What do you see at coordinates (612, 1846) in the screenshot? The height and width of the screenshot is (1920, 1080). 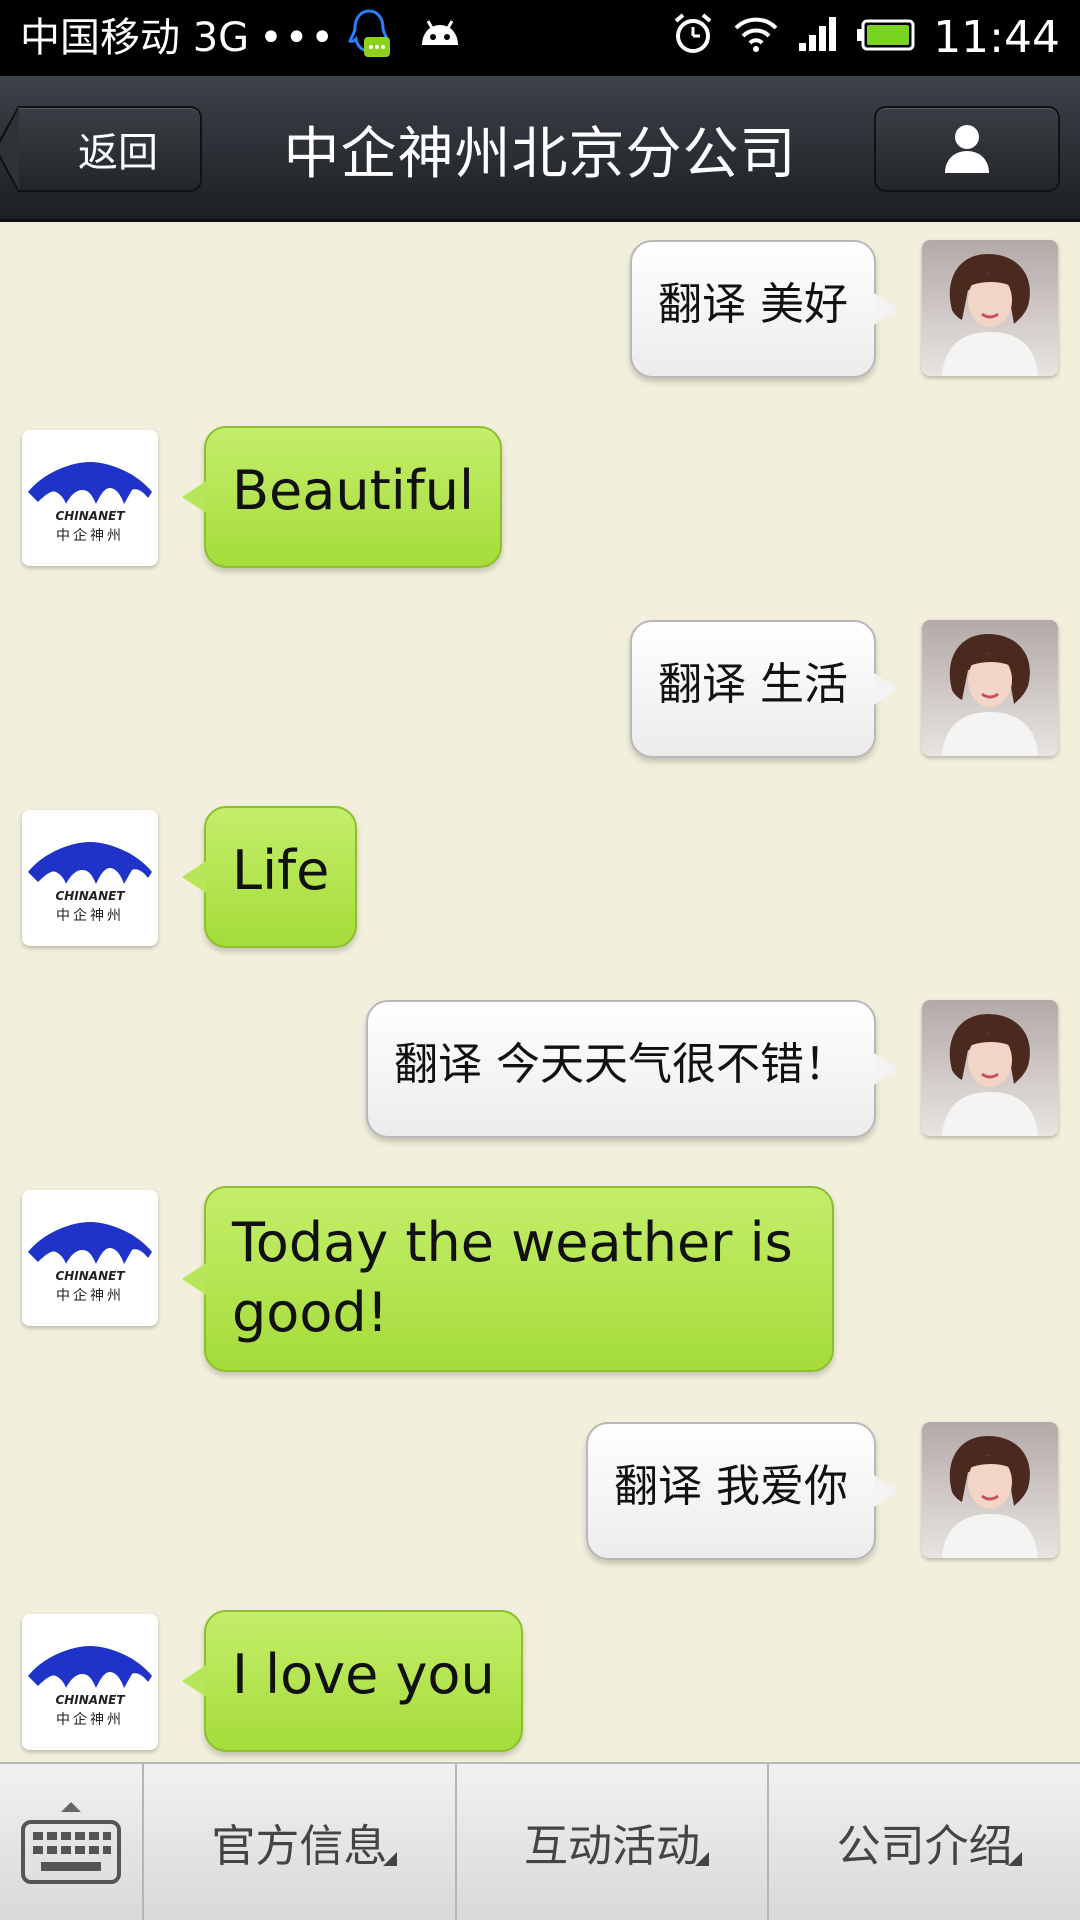 I see `menu-label: 互动活动` at bounding box center [612, 1846].